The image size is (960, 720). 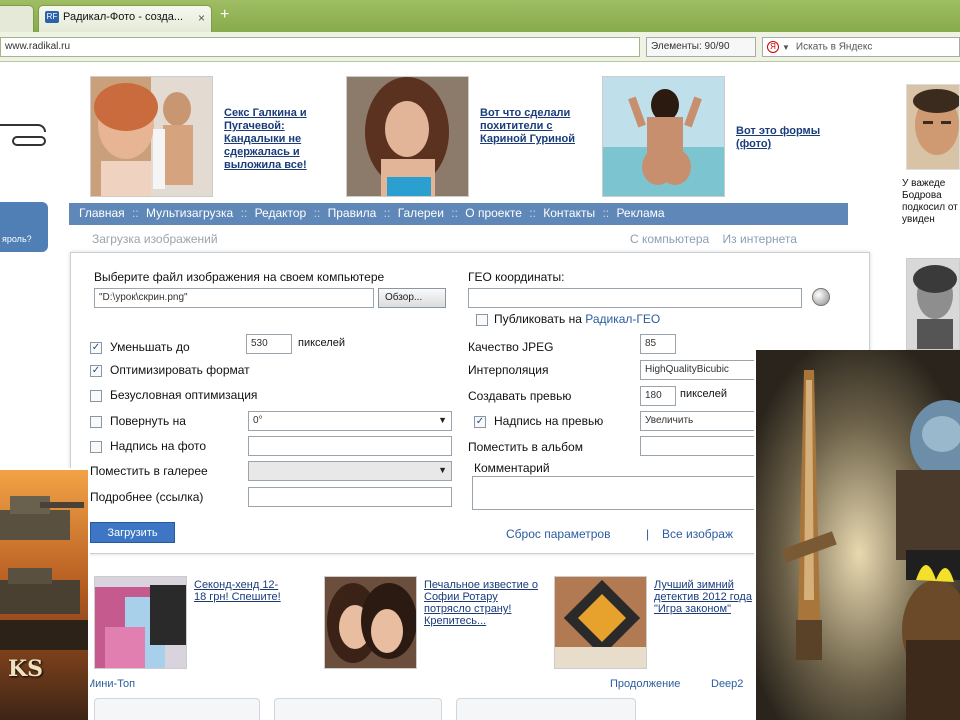 What do you see at coordinates (29, 141) in the screenshot?
I see `logo-stroke` at bounding box center [29, 141].